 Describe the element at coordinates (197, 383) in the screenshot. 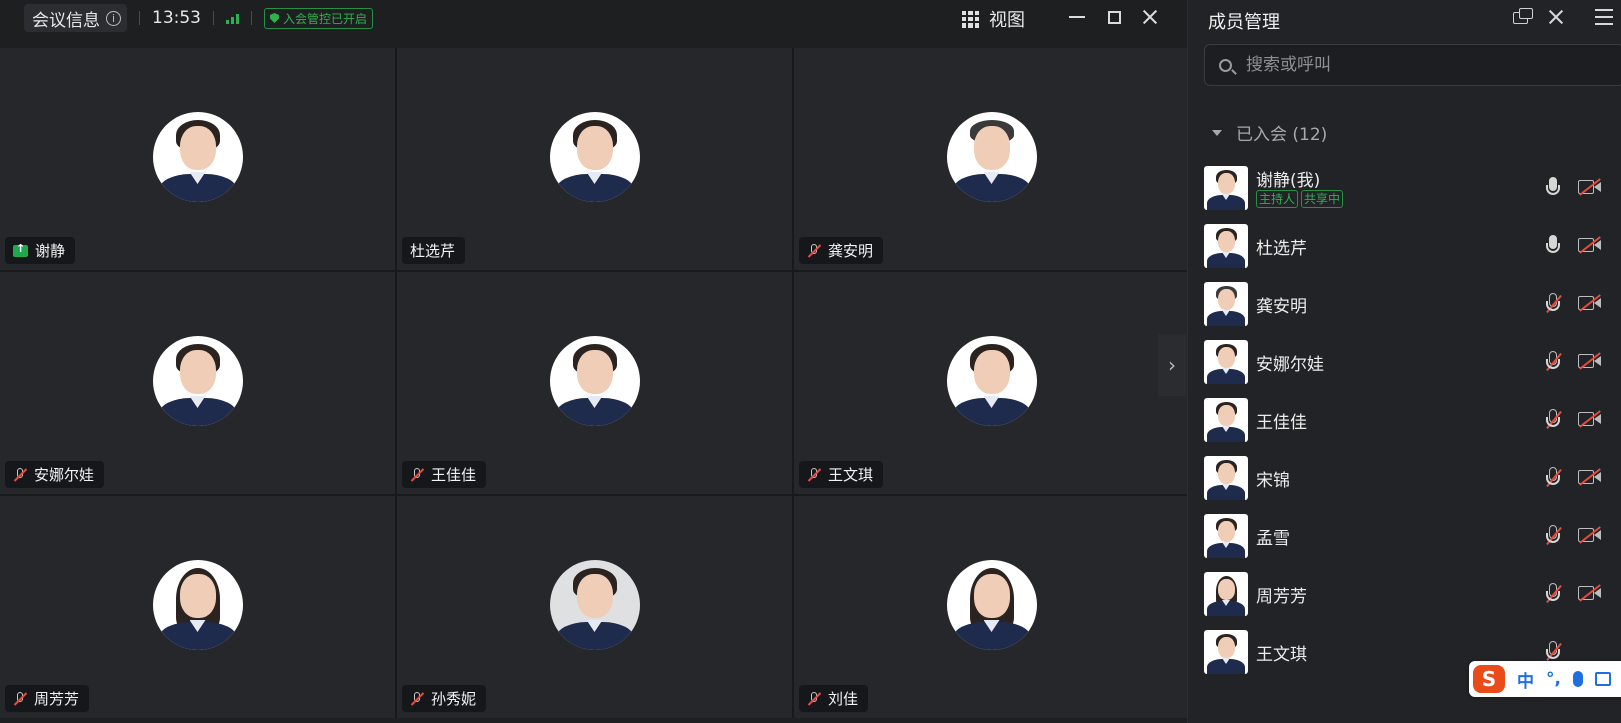

I see `video-tile: 安娜尔娃` at that location.